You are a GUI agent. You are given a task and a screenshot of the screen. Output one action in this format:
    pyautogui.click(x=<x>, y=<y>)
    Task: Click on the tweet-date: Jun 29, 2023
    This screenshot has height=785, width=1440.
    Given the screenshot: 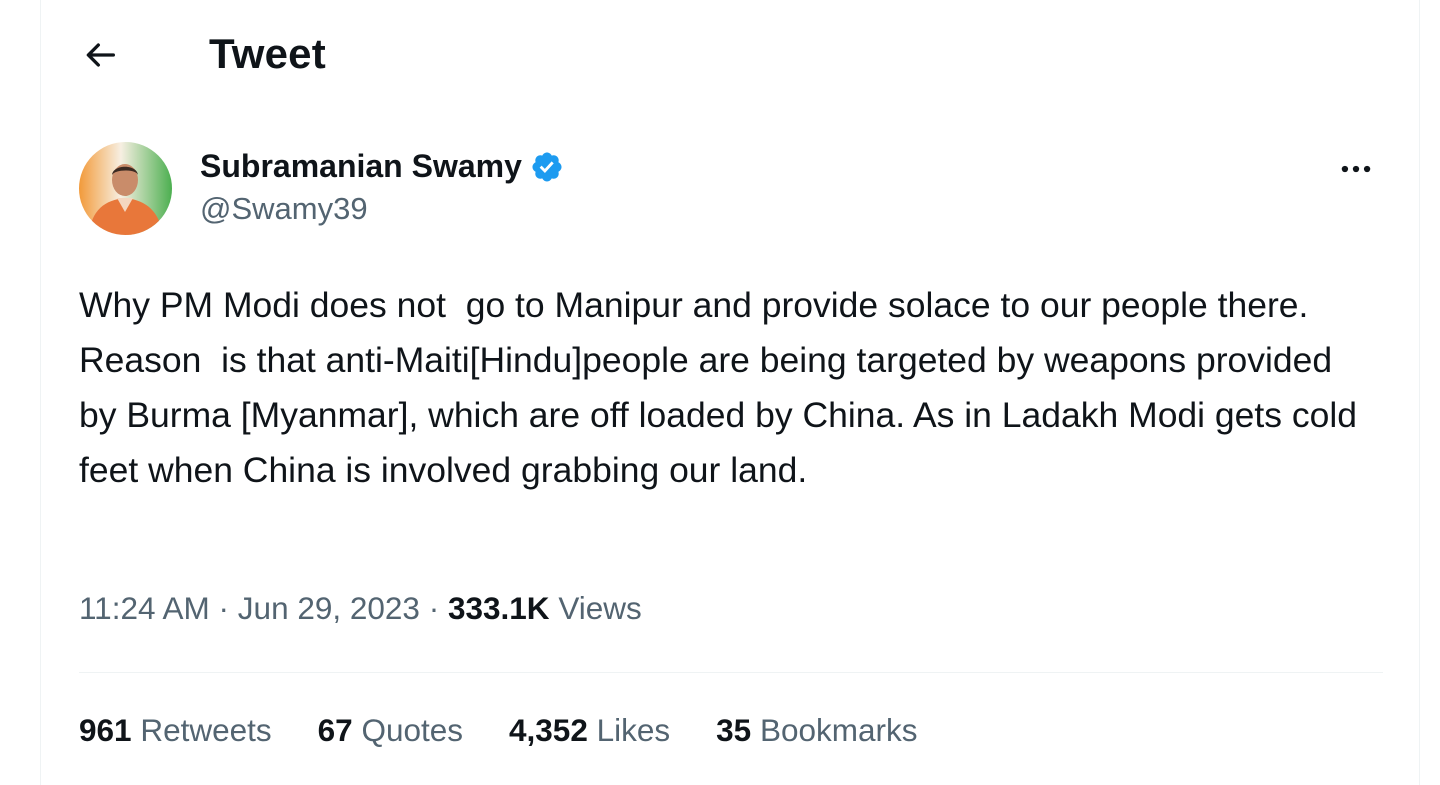 What is the action you would take?
    pyautogui.click(x=329, y=608)
    